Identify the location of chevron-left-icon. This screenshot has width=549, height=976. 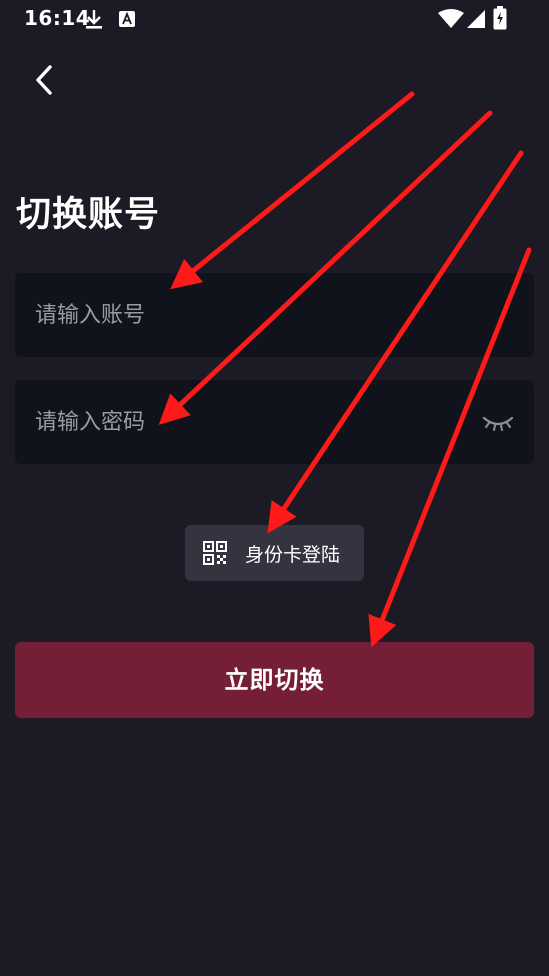
(44, 80).